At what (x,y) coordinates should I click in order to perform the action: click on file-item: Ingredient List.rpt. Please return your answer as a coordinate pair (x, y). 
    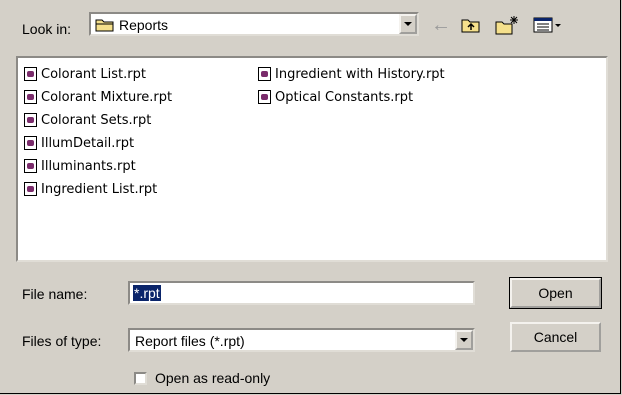
    Looking at the image, I should click on (90, 189).